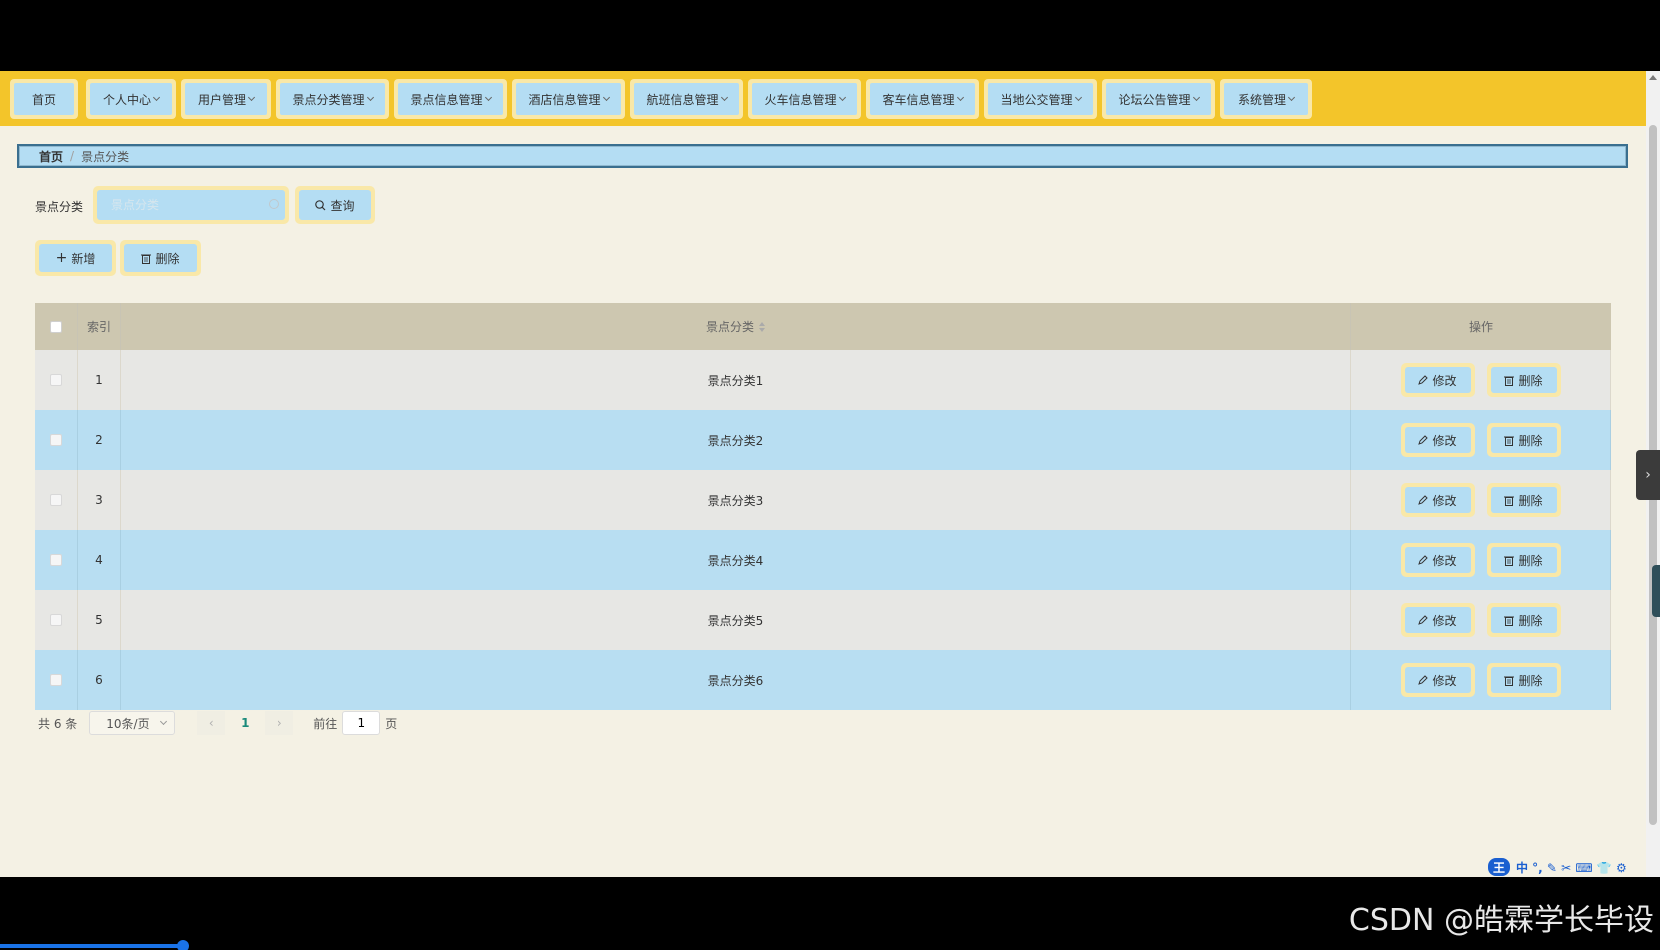 The image size is (1660, 950). Describe the element at coordinates (75, 258) in the screenshot. I see `add-button: + 新增` at that location.